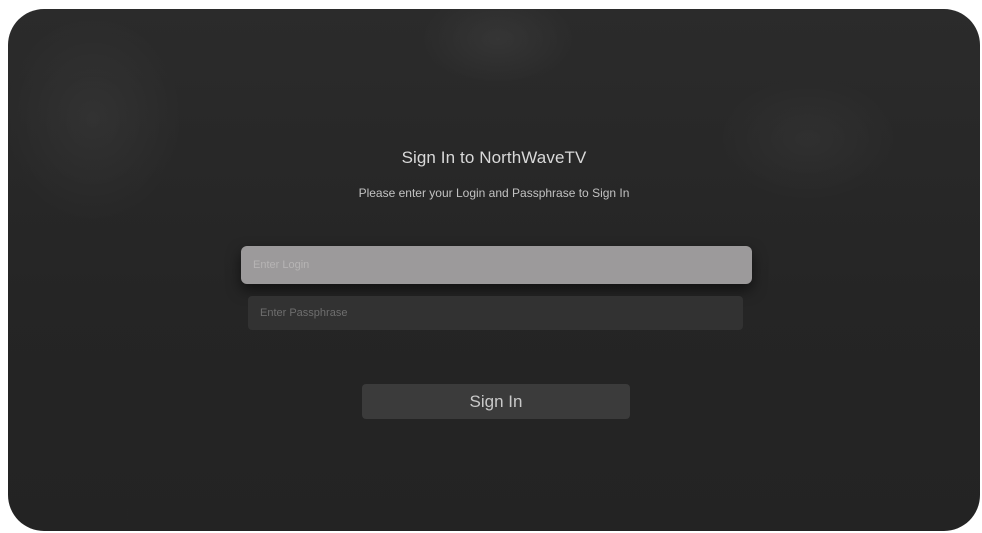 This screenshot has height=533, width=982. I want to click on sign-in-button: Sign In, so click(496, 401).